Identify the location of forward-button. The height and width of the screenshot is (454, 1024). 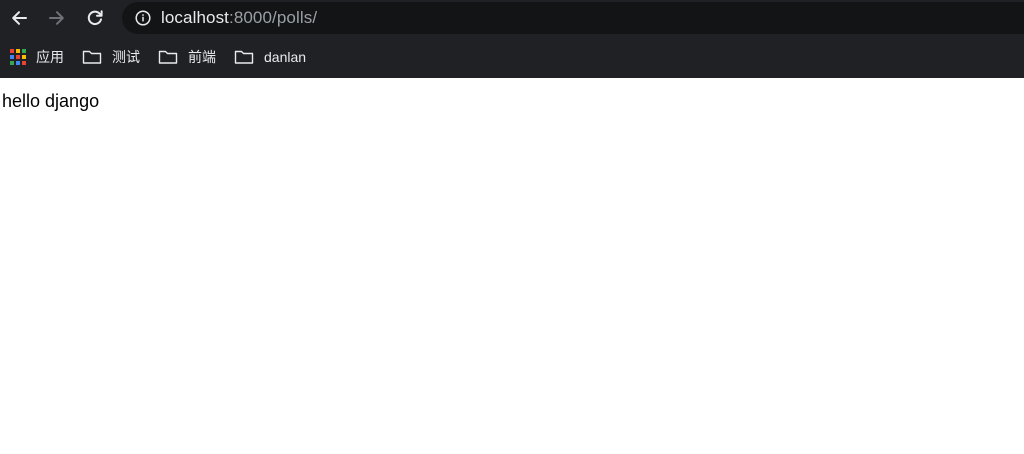
(57, 18).